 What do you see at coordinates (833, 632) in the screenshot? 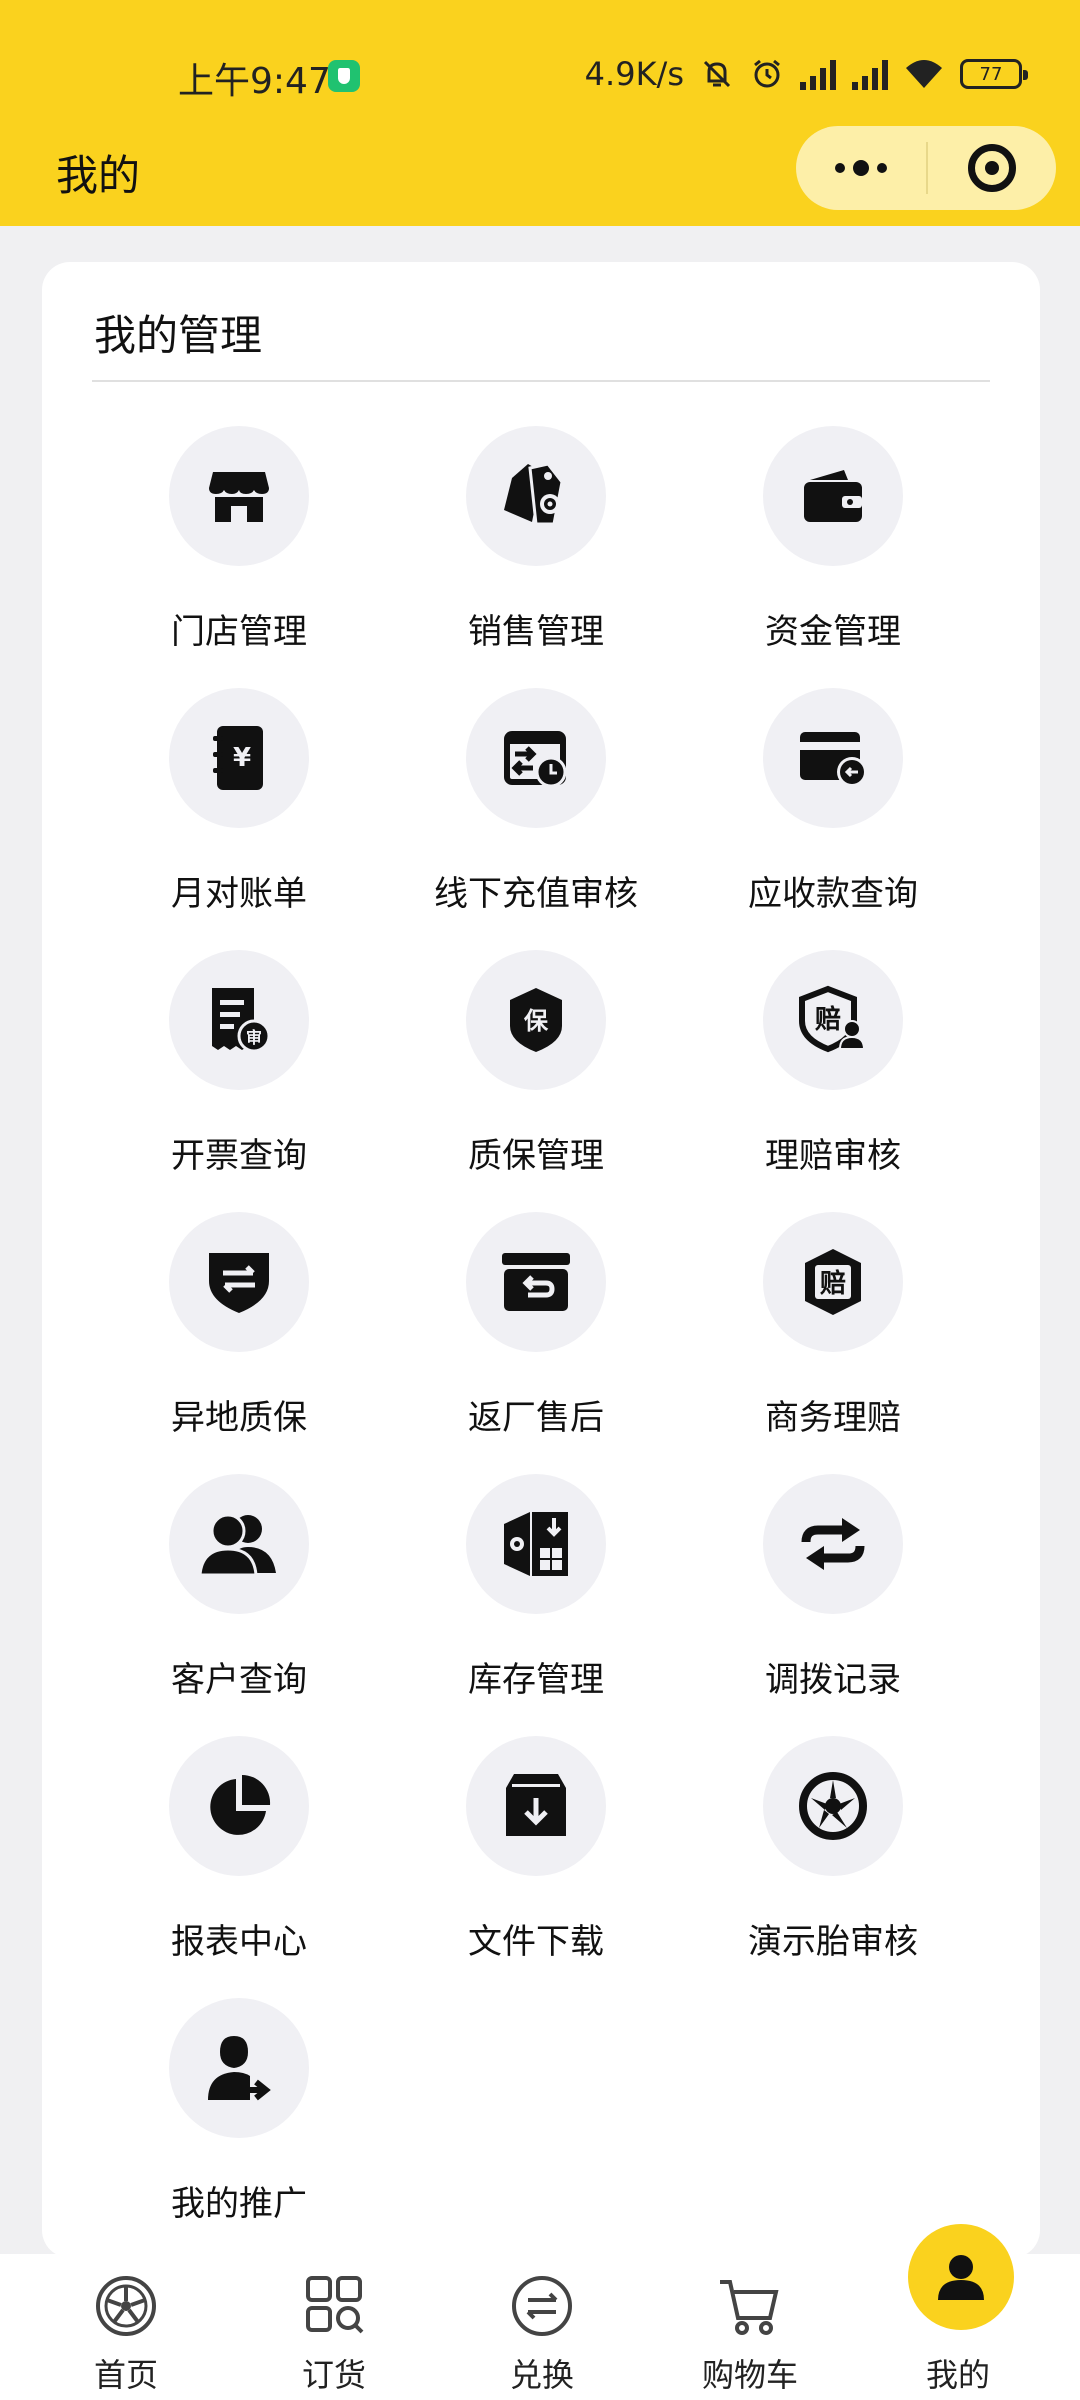
I see `menu-item-label: 资金管理` at bounding box center [833, 632].